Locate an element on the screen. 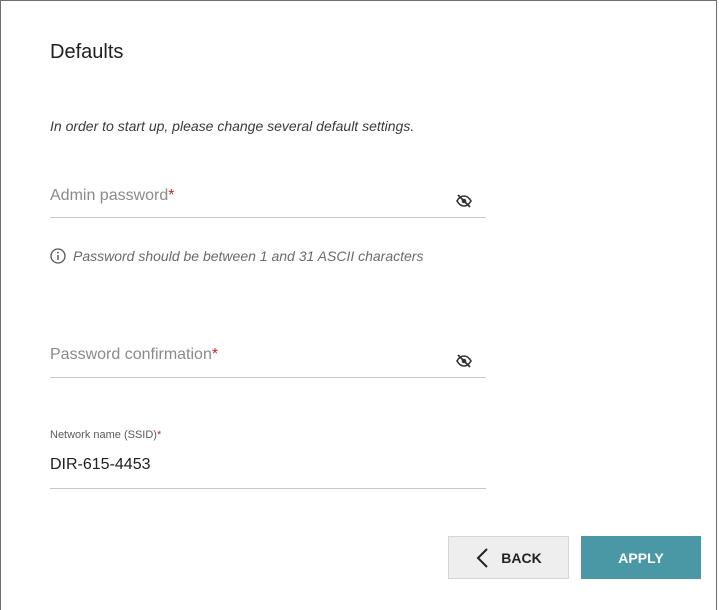  back-button-label: BACK is located at coordinates (521, 557).